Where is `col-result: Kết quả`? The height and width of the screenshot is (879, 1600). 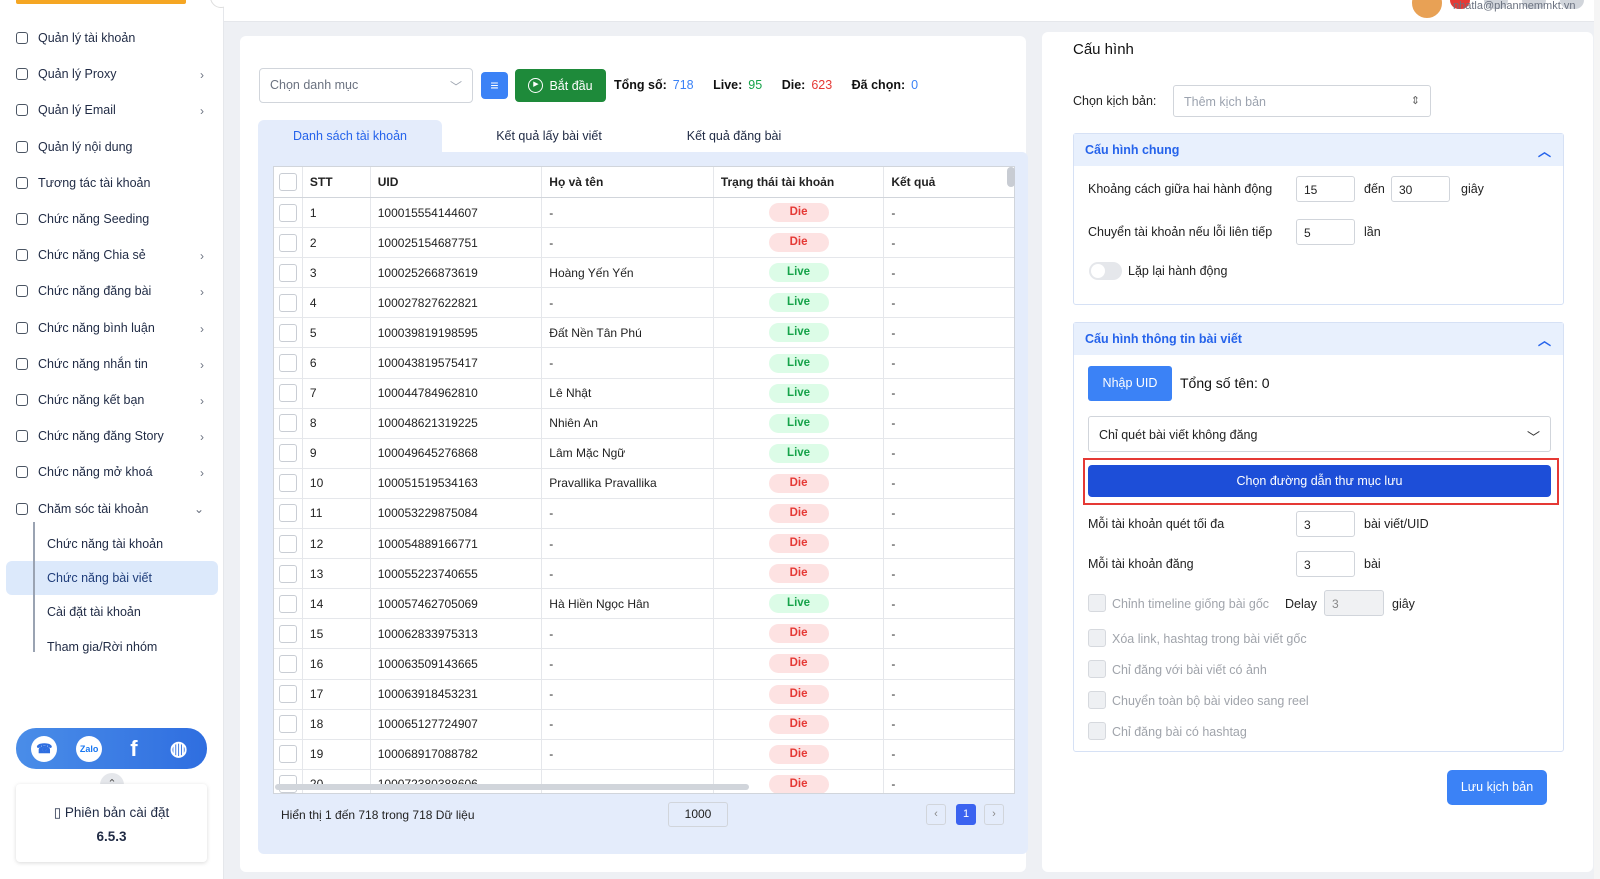 col-result: Kết quả is located at coordinates (949, 182).